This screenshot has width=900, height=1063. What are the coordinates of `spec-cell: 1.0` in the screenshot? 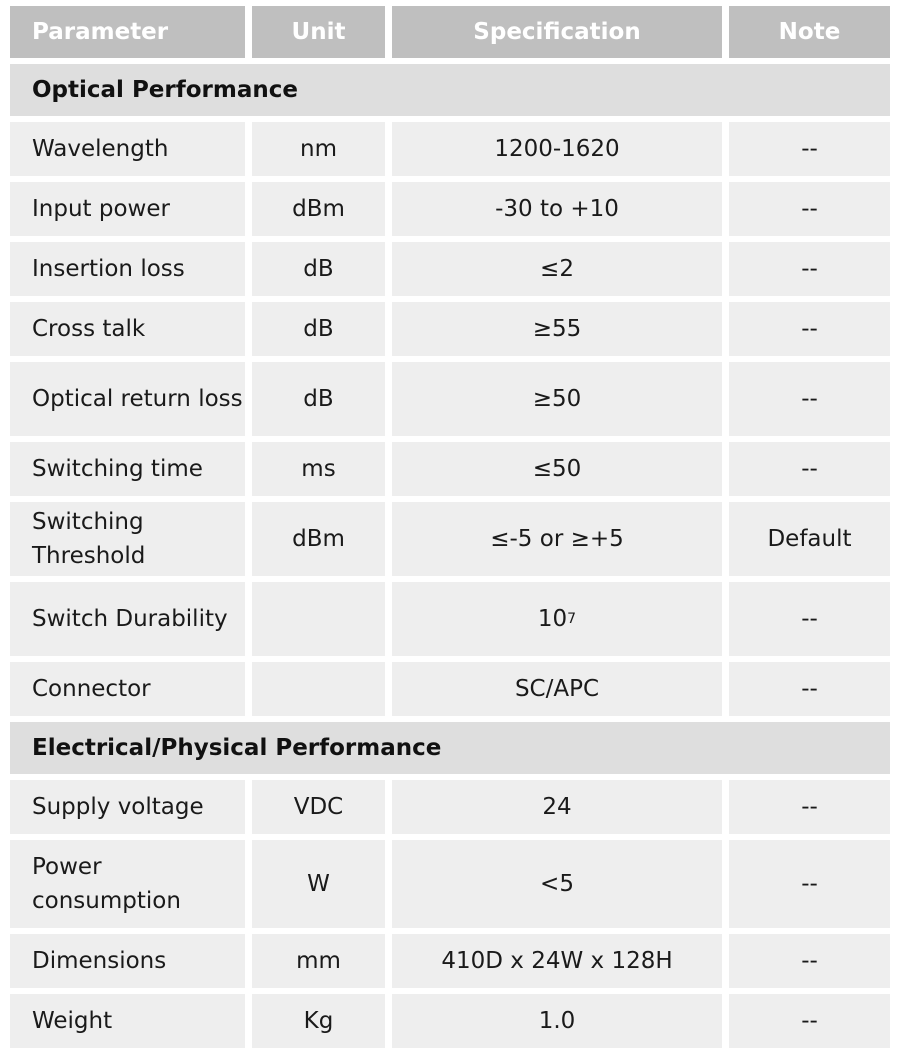 It's located at (557, 1021).